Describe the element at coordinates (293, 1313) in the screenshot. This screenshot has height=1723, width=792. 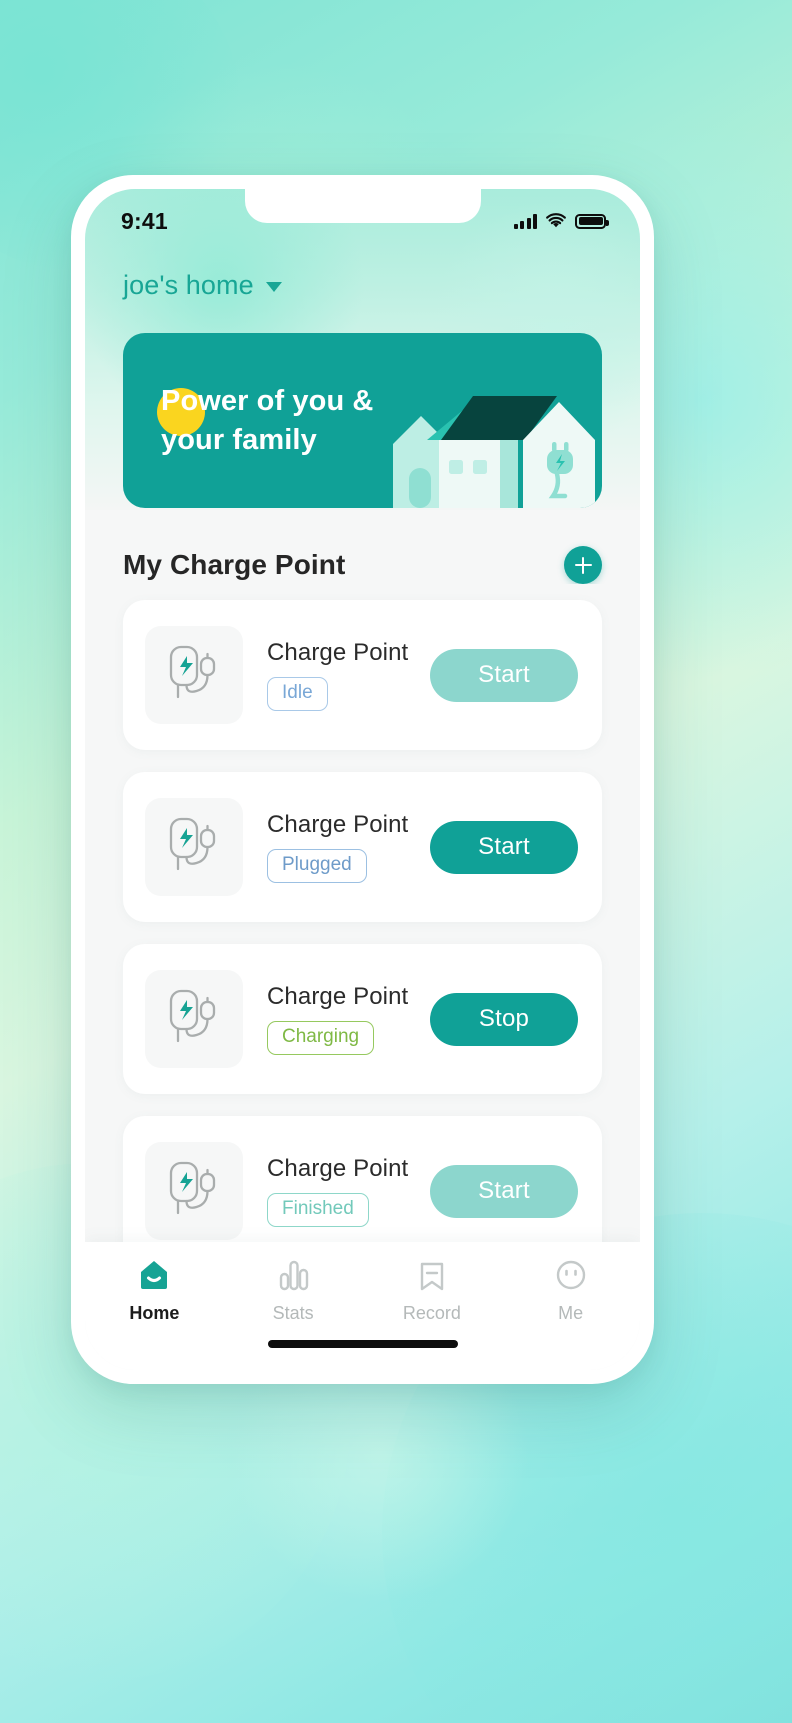
I see `tab-label: Stats` at that location.